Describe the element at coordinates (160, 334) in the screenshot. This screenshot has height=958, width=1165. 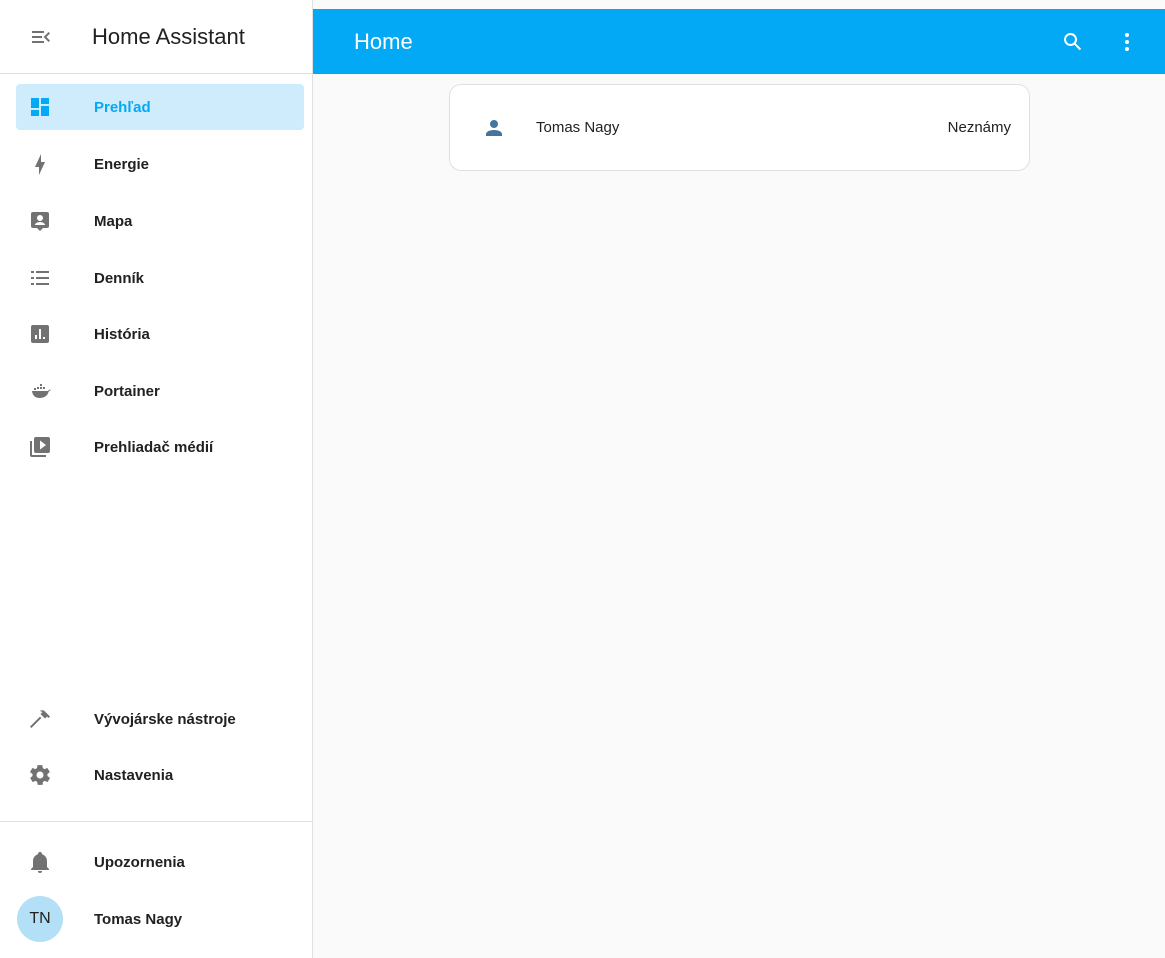
I see `sidebar-item-historia: História` at that location.